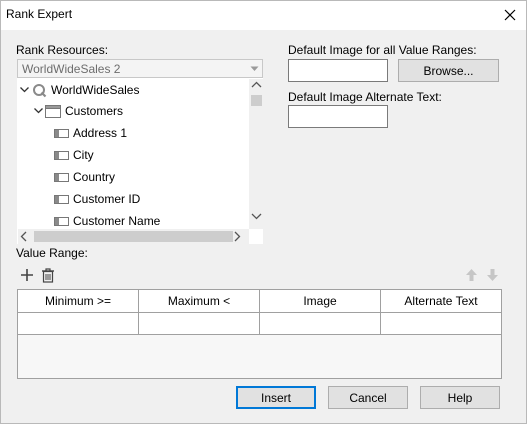 The width and height of the screenshot is (527, 424). I want to click on dialog-title: Rank Expert, so click(39, 14).